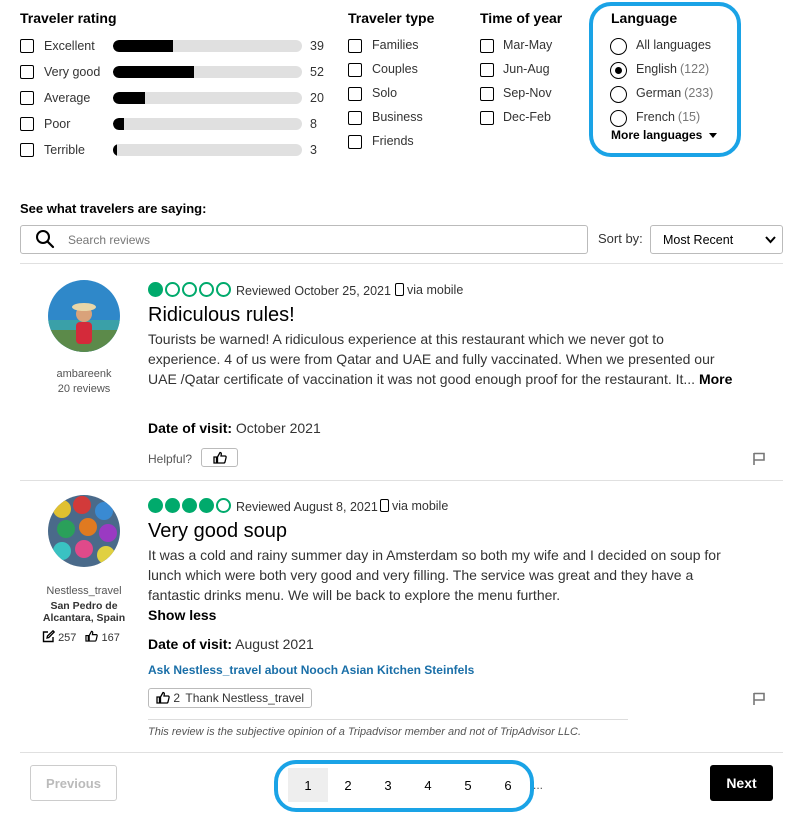 The height and width of the screenshot is (814, 800). What do you see at coordinates (317, 98) in the screenshot?
I see `rating-count: 20` at bounding box center [317, 98].